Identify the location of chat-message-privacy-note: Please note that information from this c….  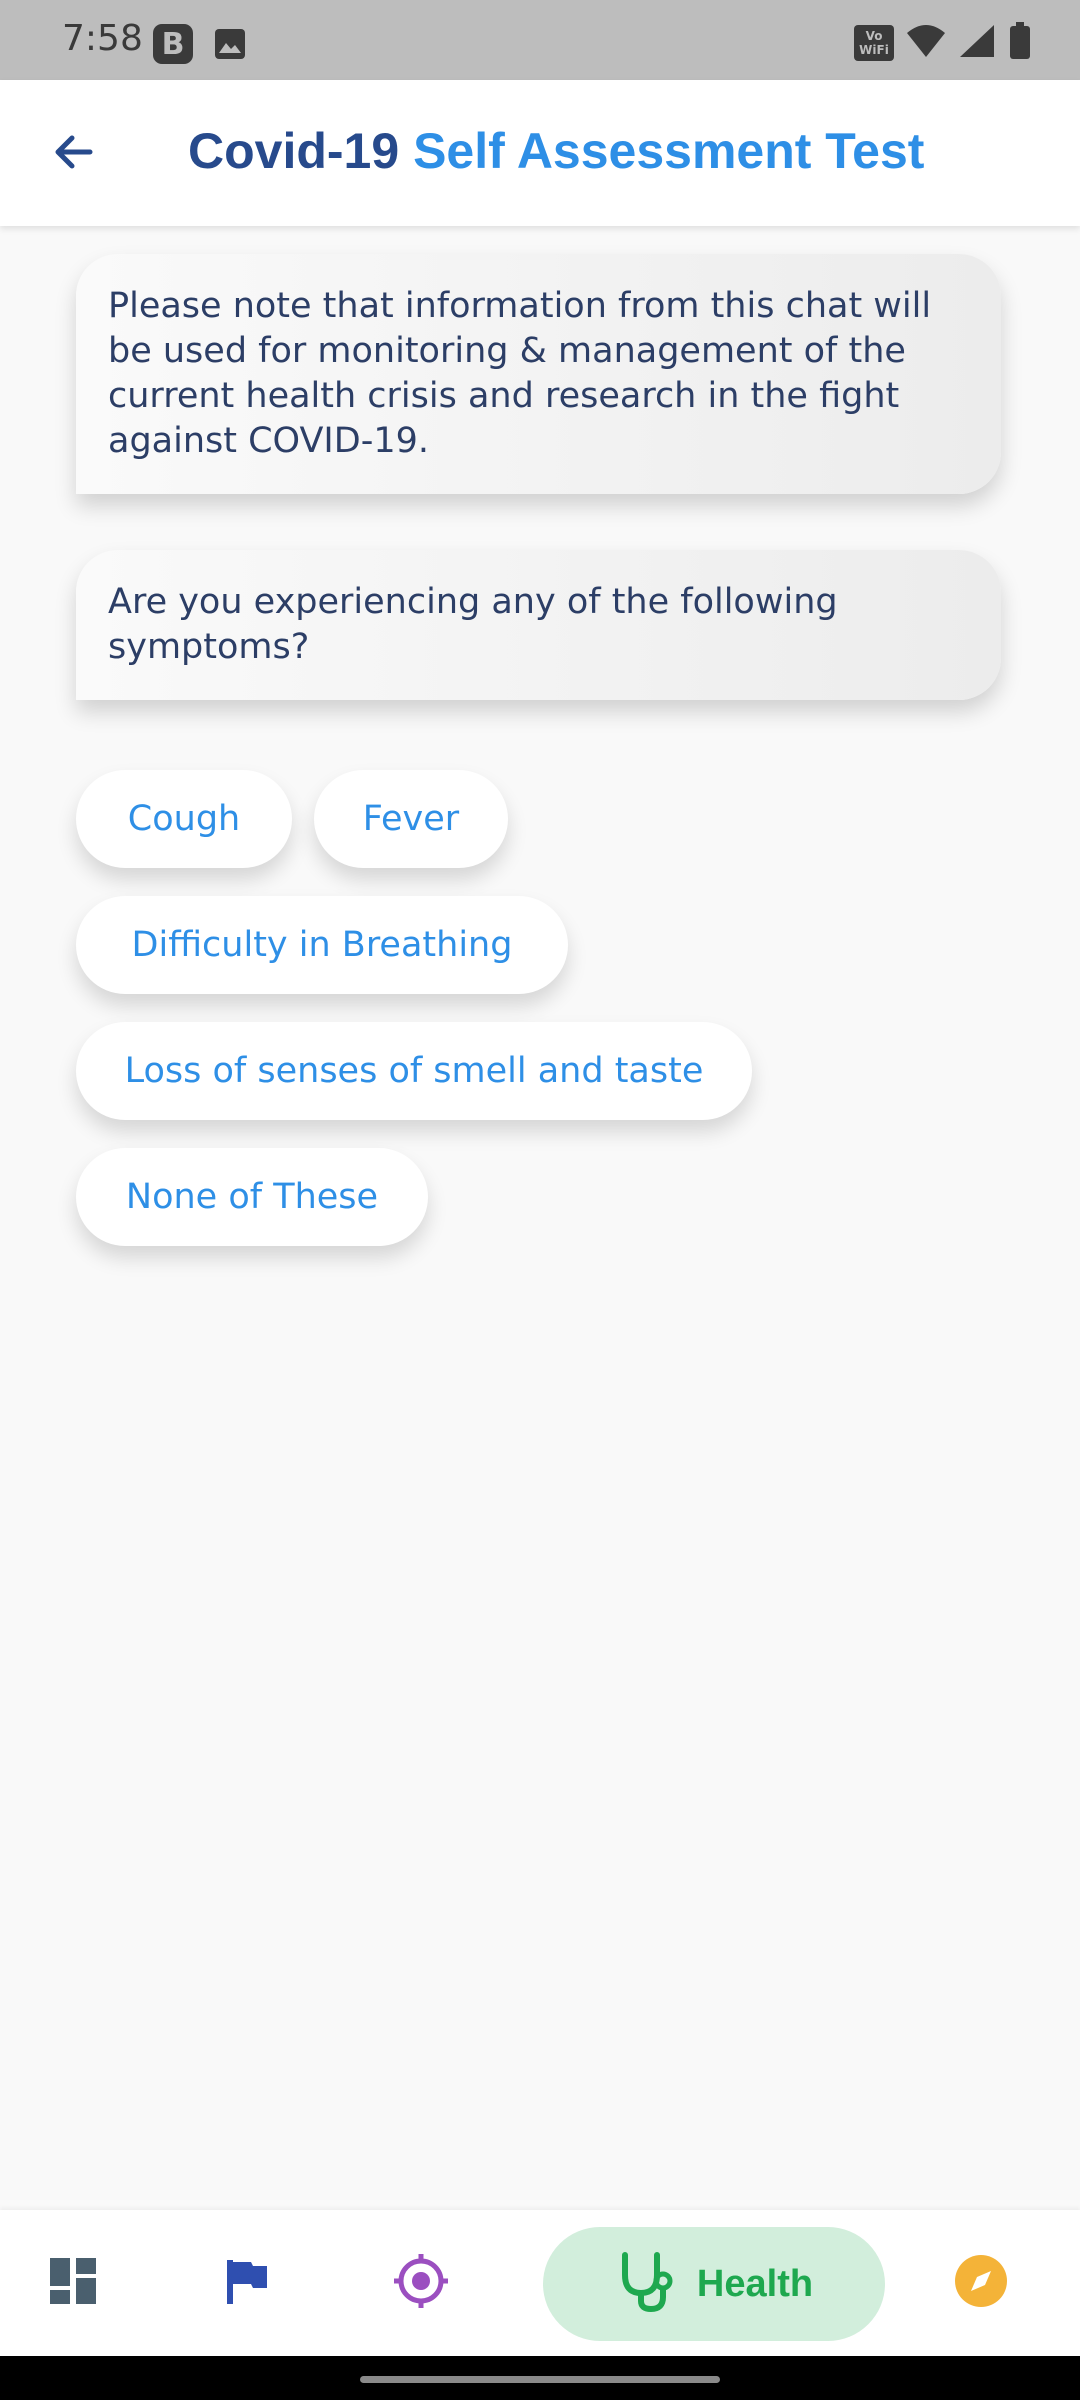
(538, 374).